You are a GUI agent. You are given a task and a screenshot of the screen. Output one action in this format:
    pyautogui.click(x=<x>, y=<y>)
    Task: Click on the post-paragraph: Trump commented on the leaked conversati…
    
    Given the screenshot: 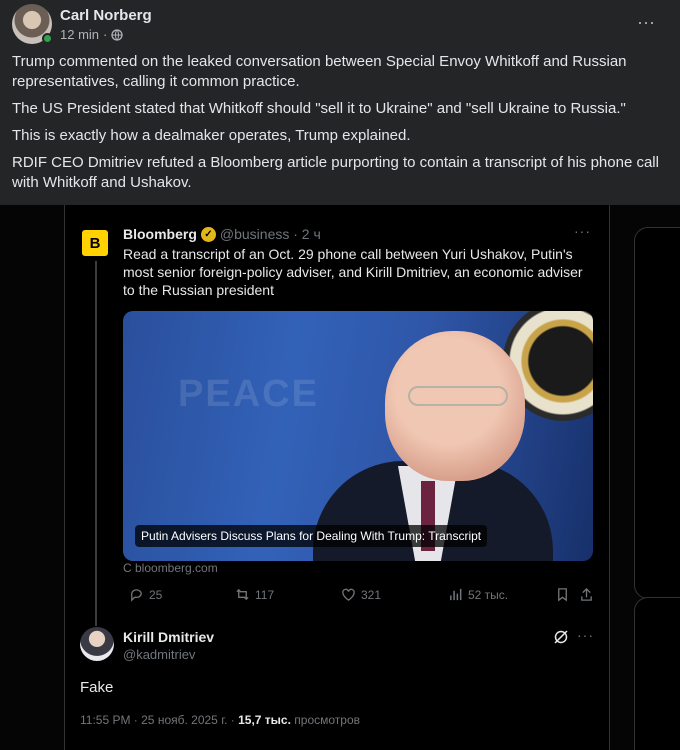 What is the action you would take?
    pyautogui.click(x=319, y=71)
    